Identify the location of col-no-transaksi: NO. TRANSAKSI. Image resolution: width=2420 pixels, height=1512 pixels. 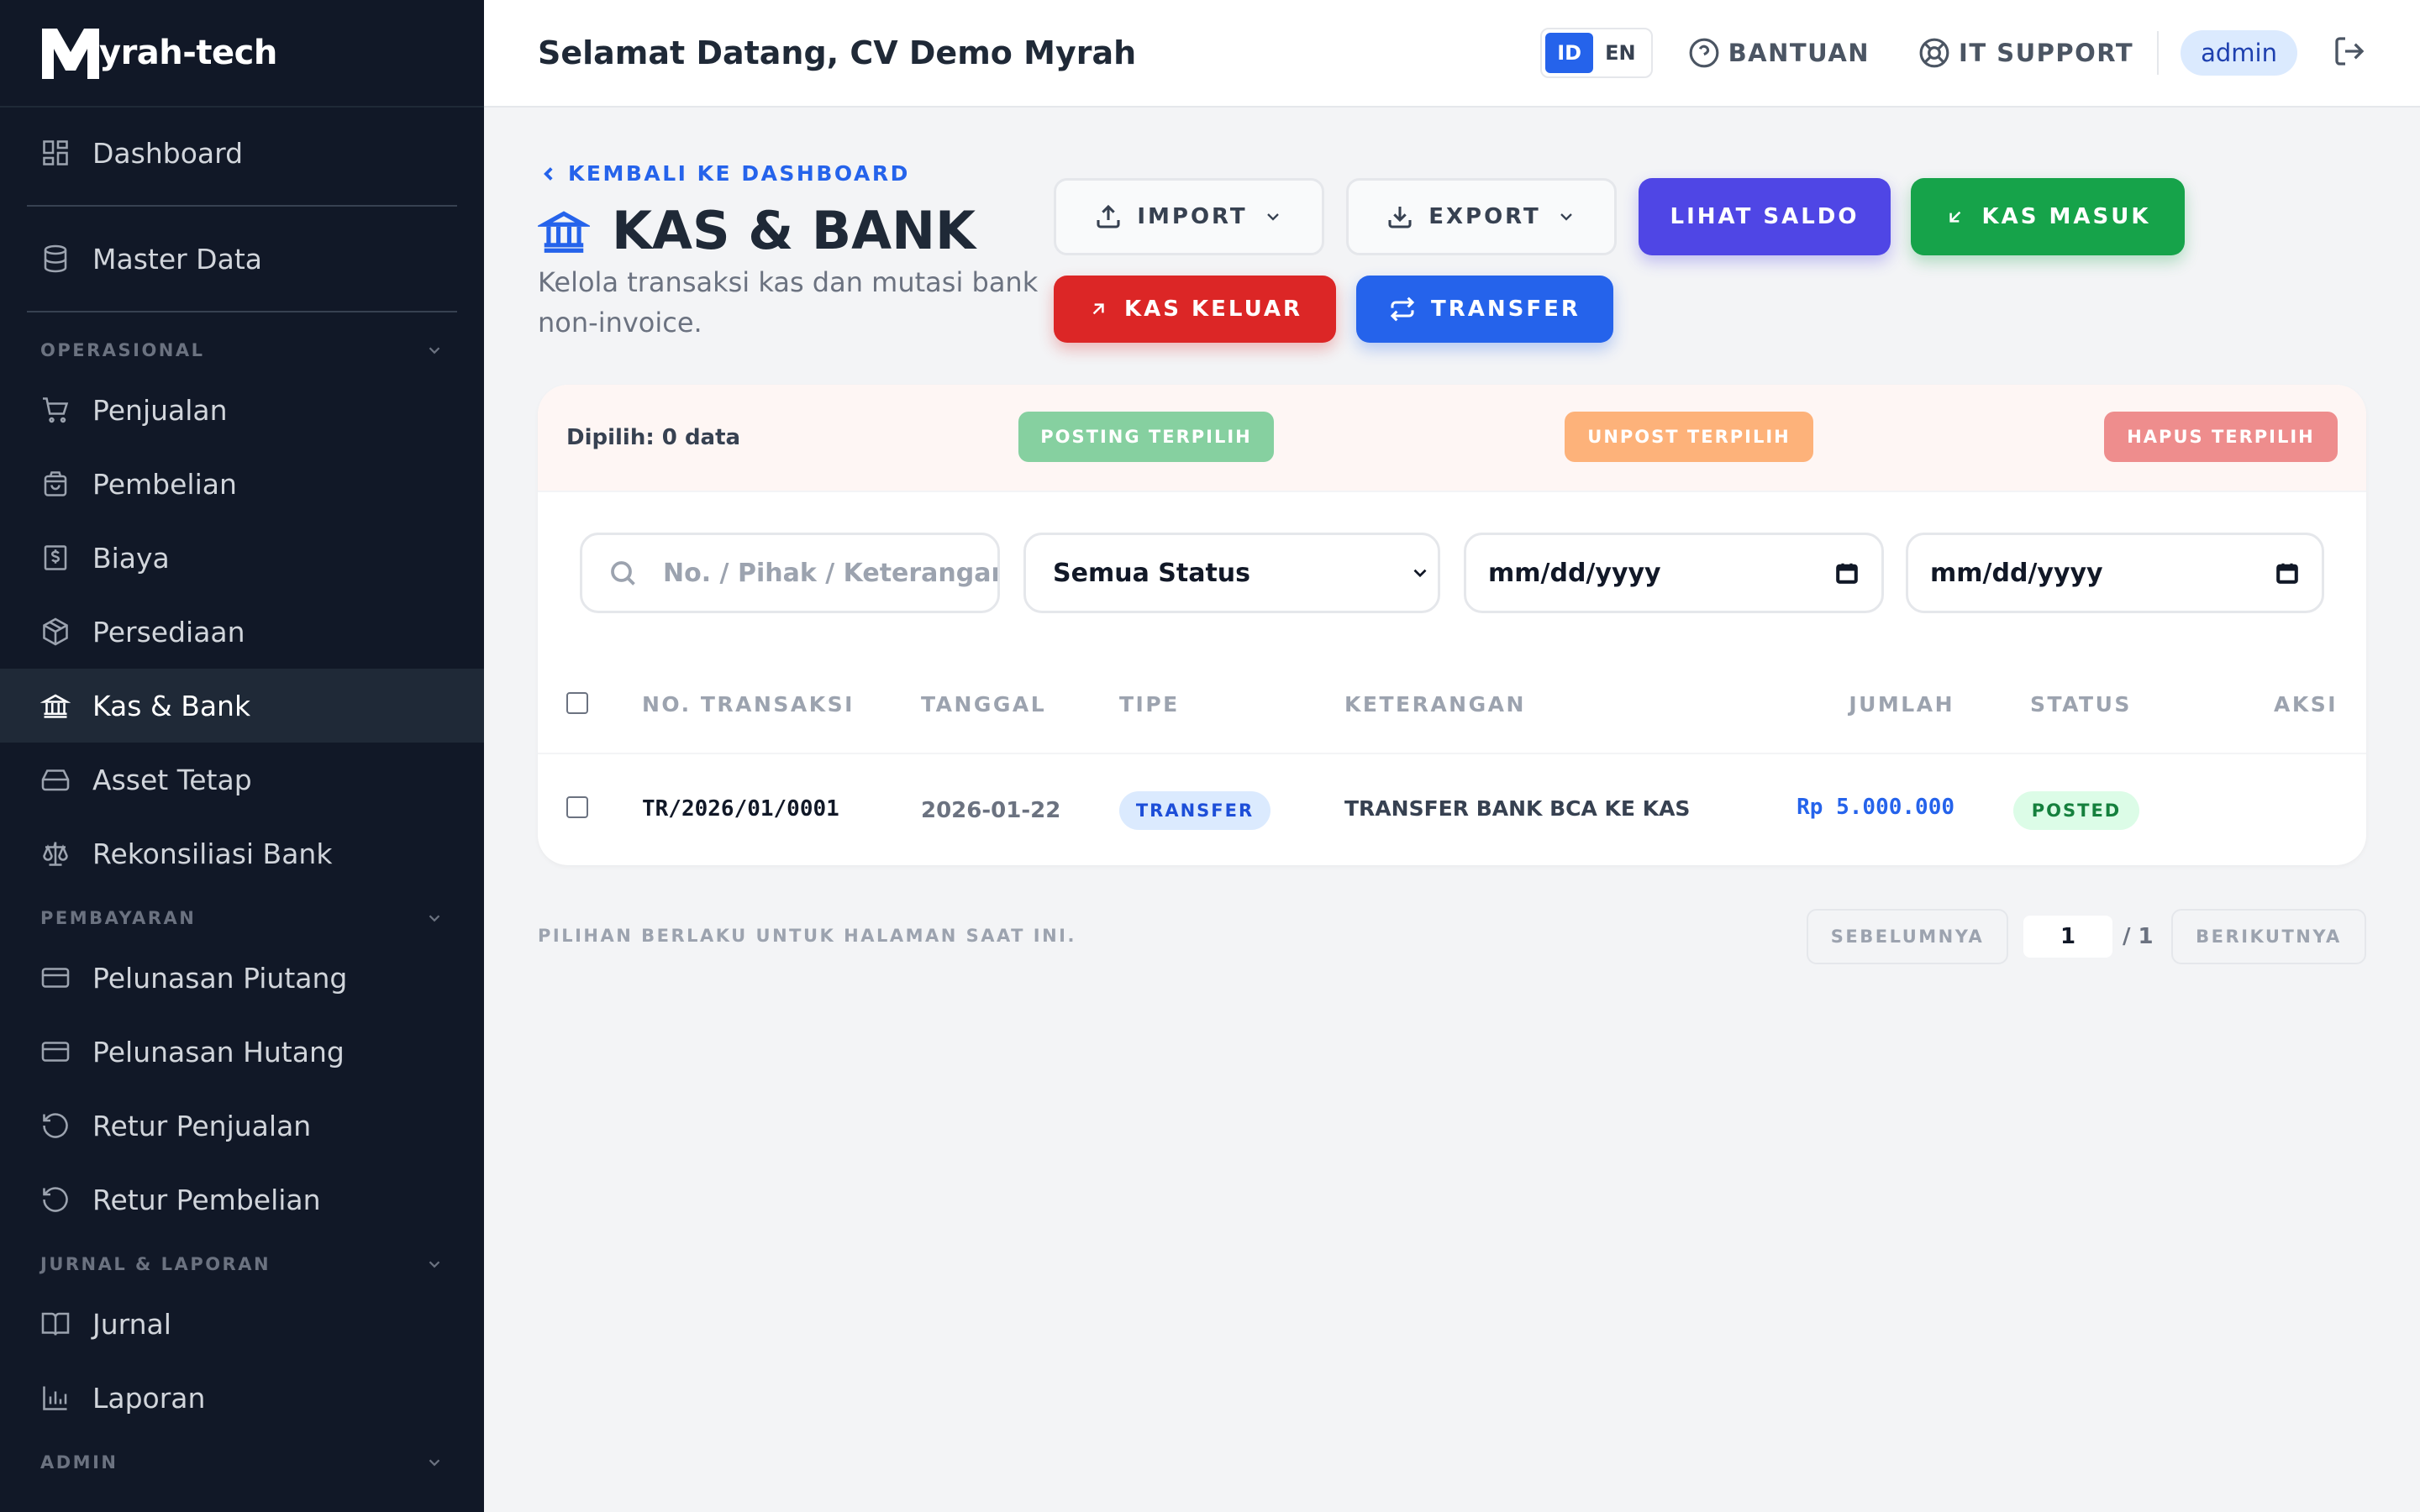
(749, 704).